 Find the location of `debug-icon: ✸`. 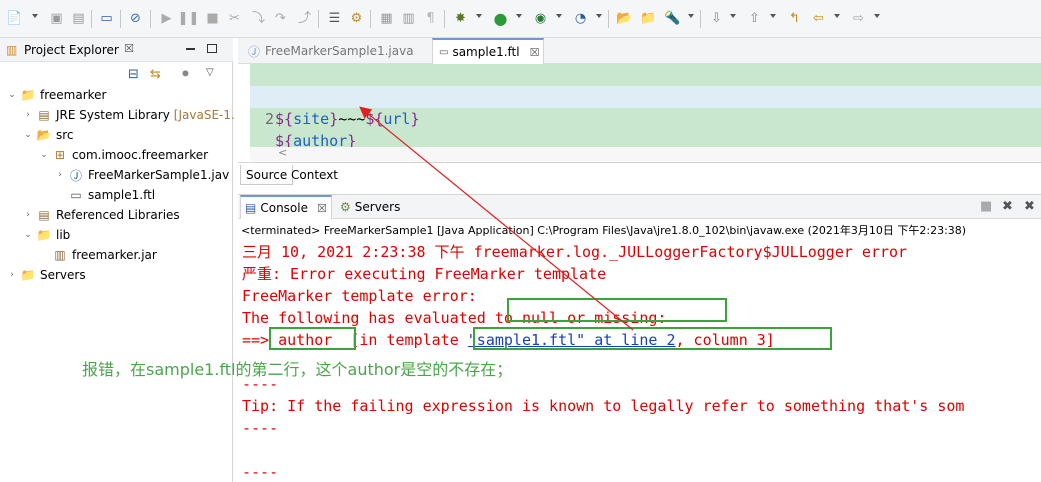

debug-icon: ✸ is located at coordinates (460, 18).